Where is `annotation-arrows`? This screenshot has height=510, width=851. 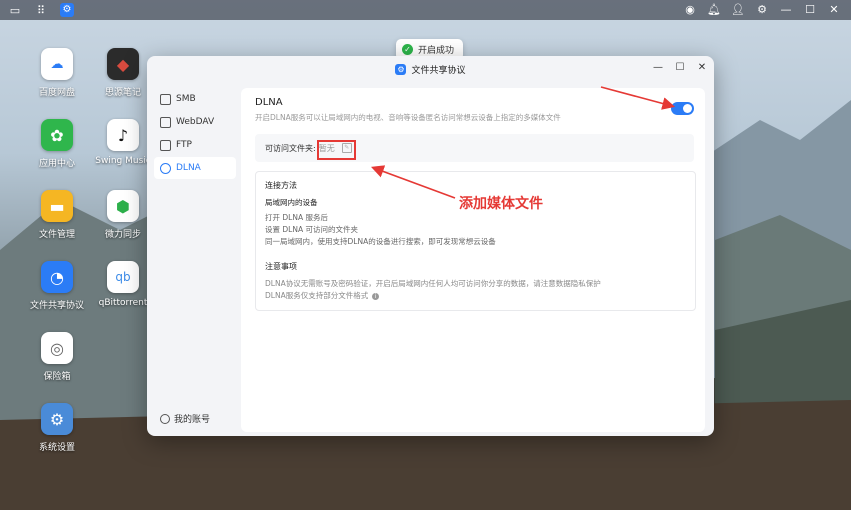
annotation-arrows is located at coordinates (523, 142).